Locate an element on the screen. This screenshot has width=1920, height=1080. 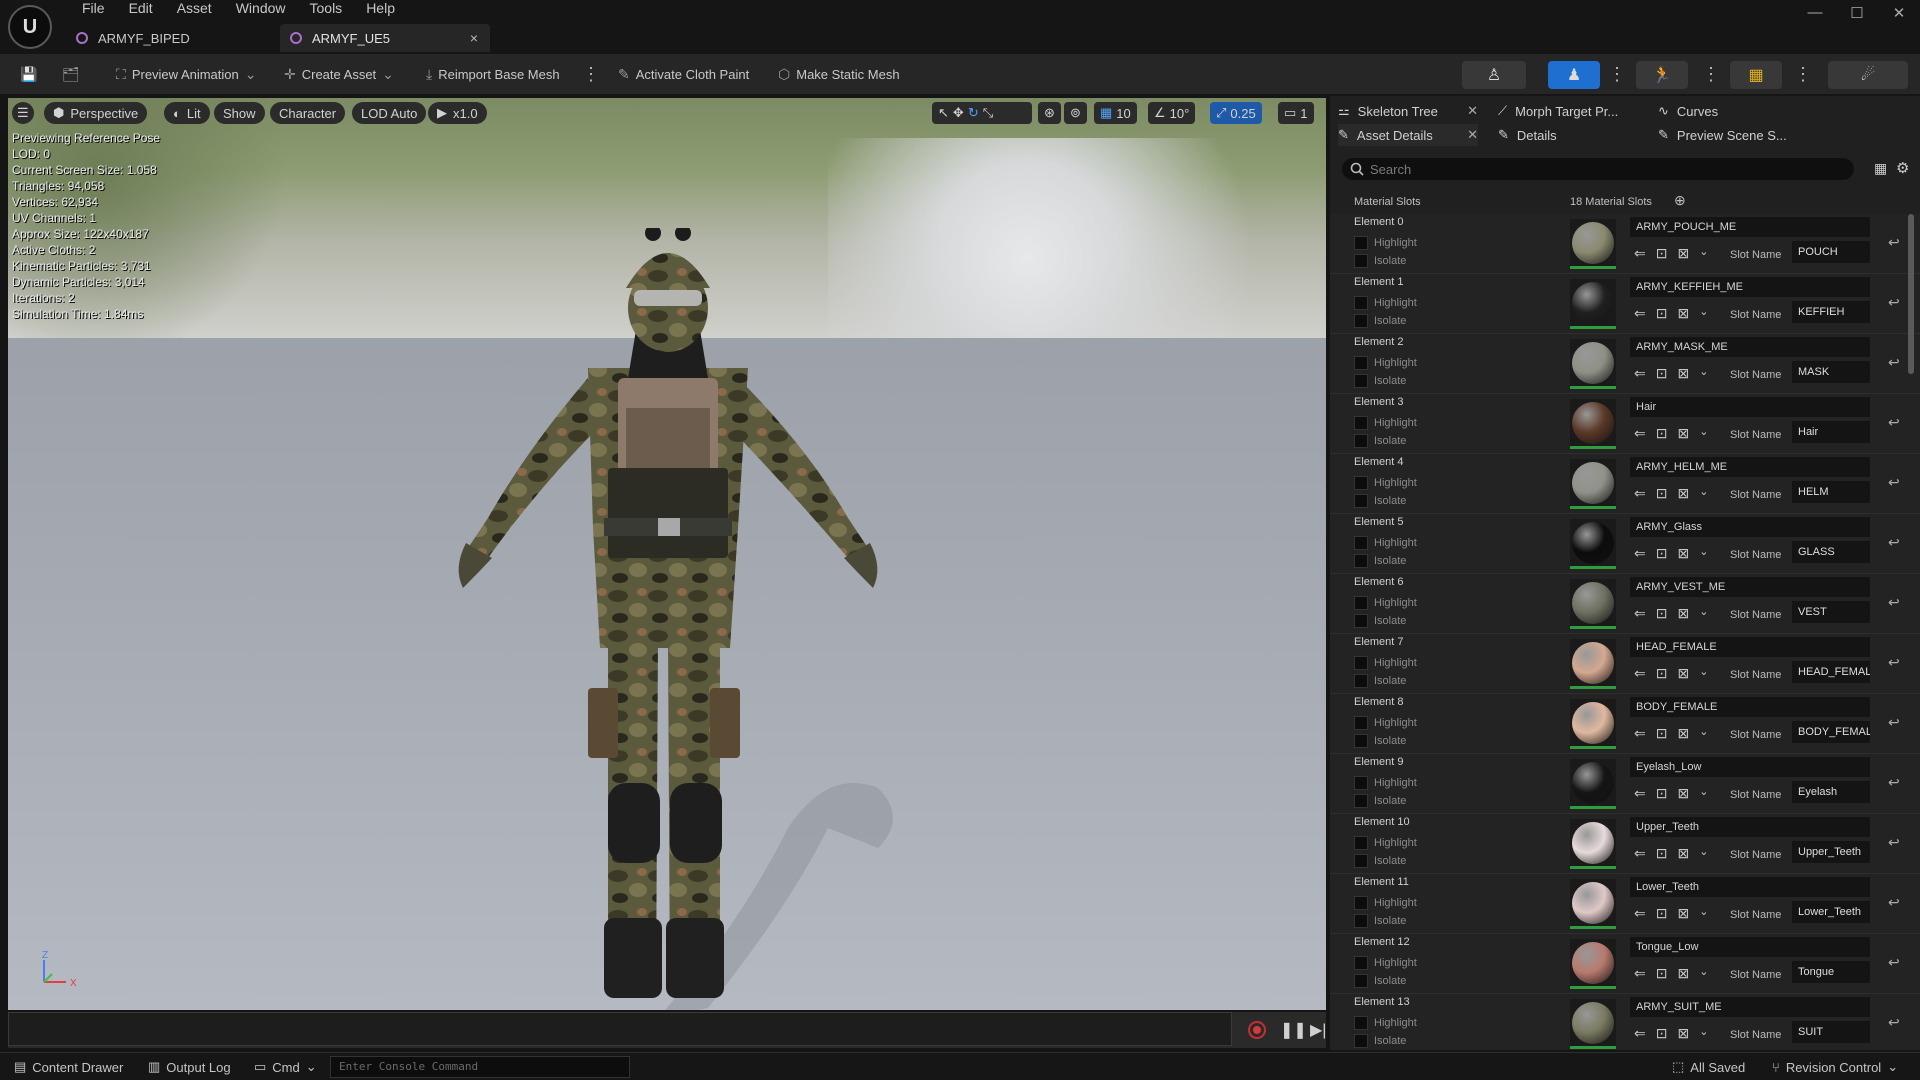
record-button is located at coordinates (1257, 1030).